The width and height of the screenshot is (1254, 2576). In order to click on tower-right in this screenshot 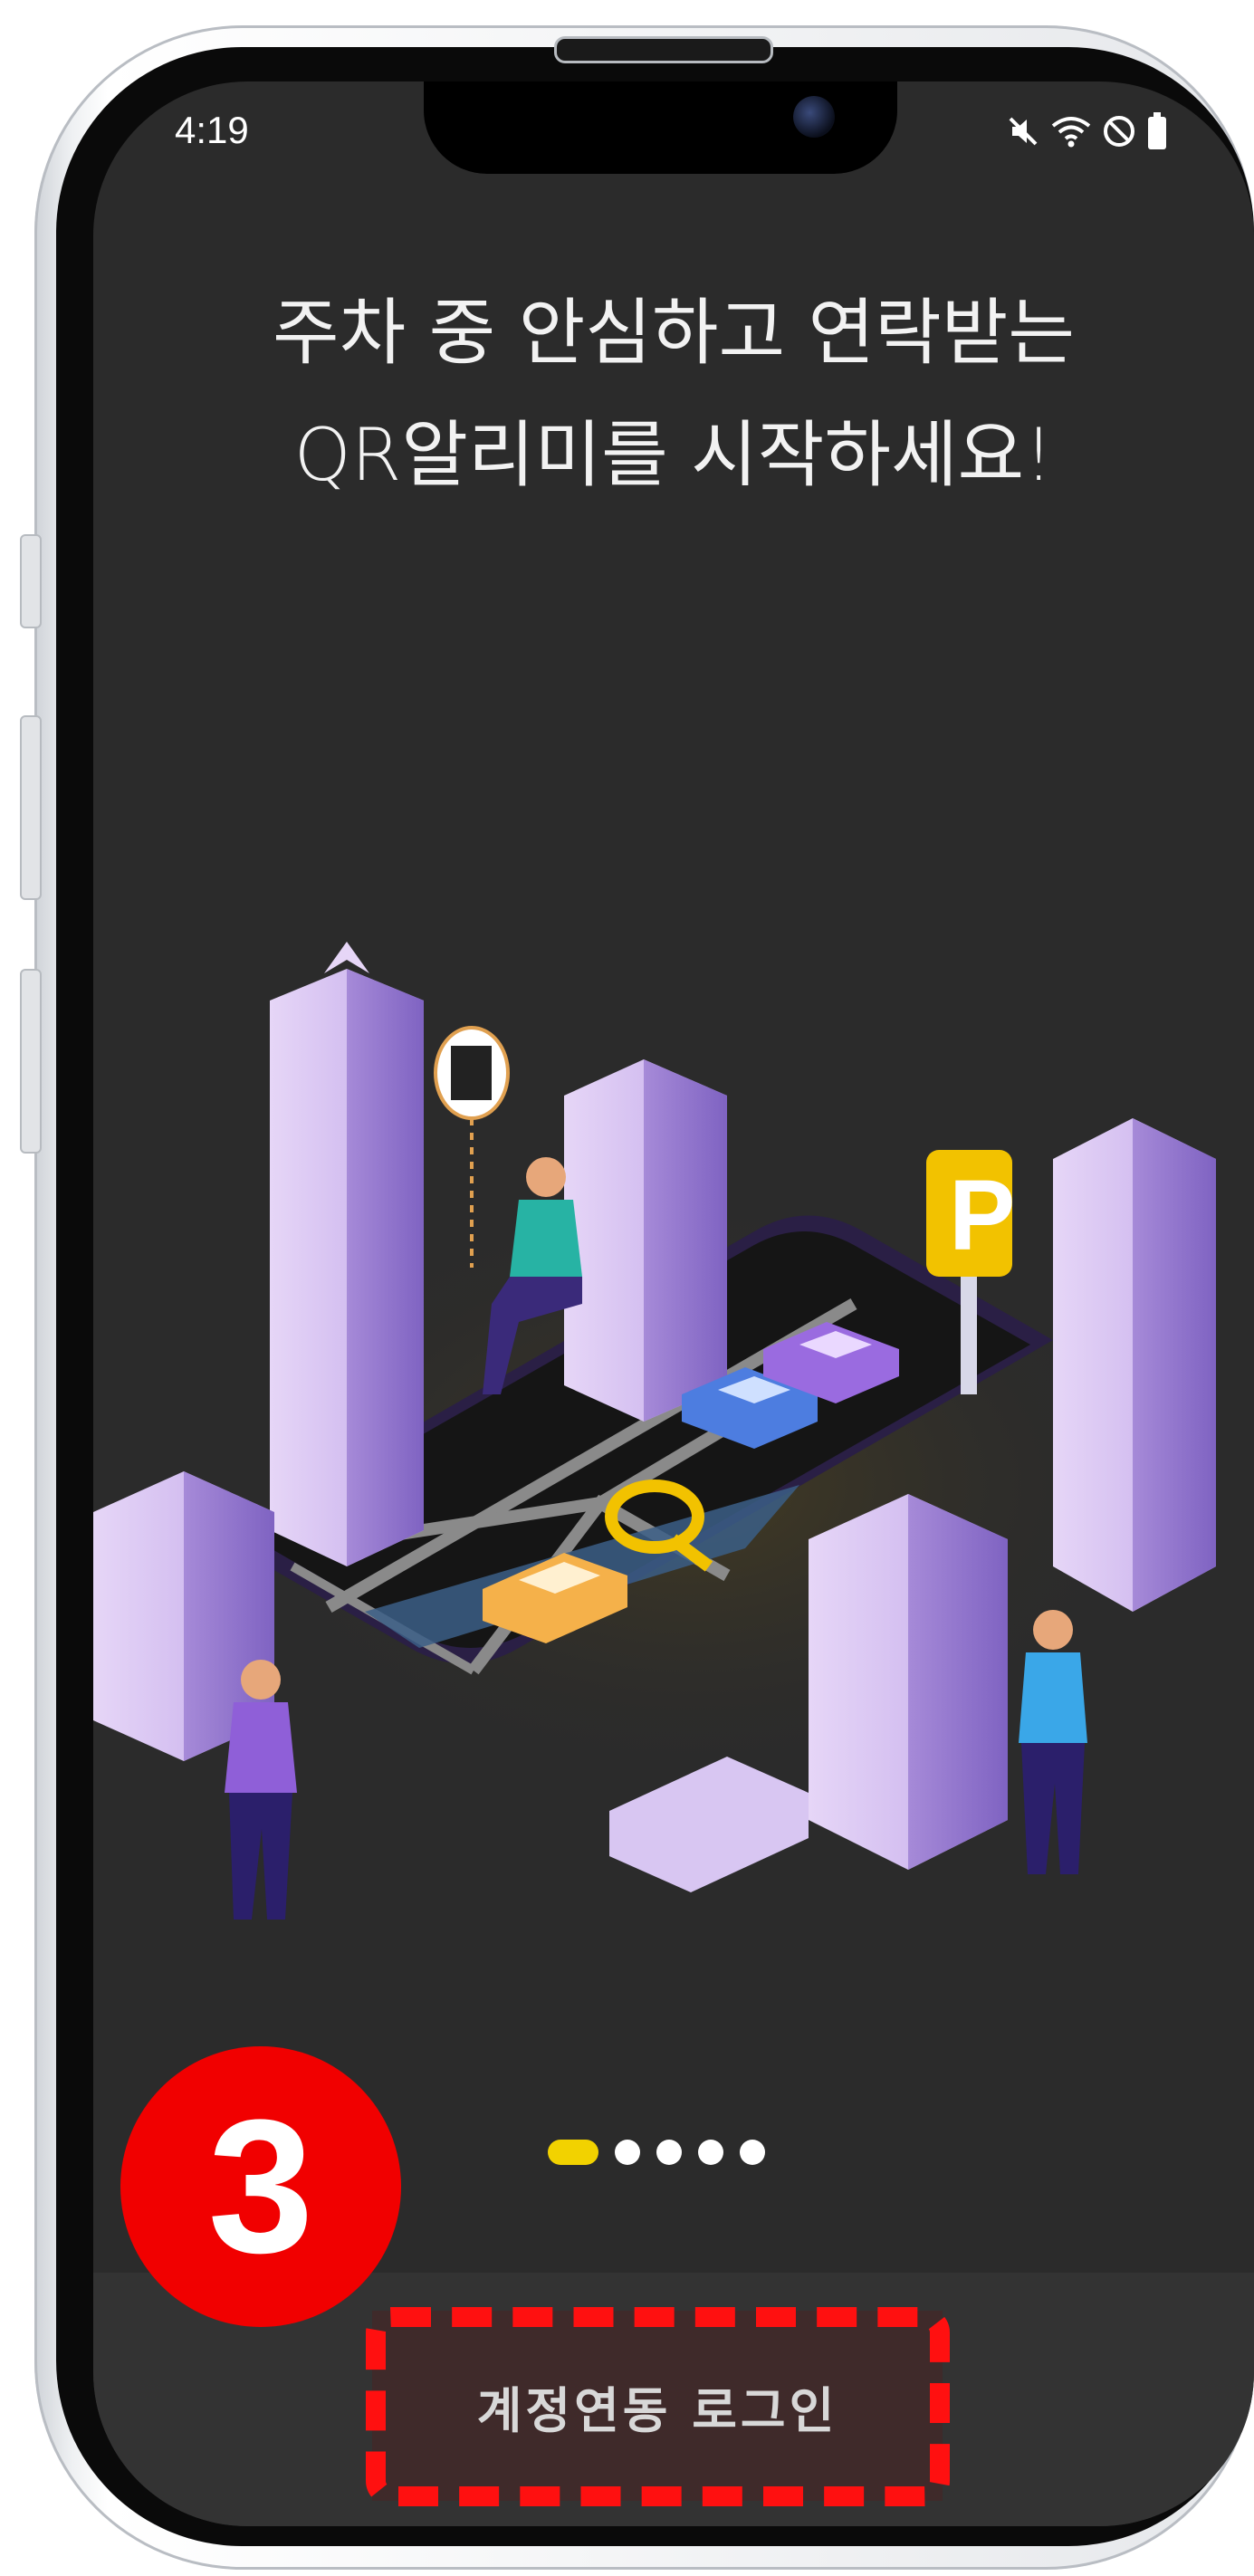, I will do `click(1134, 1365)`.